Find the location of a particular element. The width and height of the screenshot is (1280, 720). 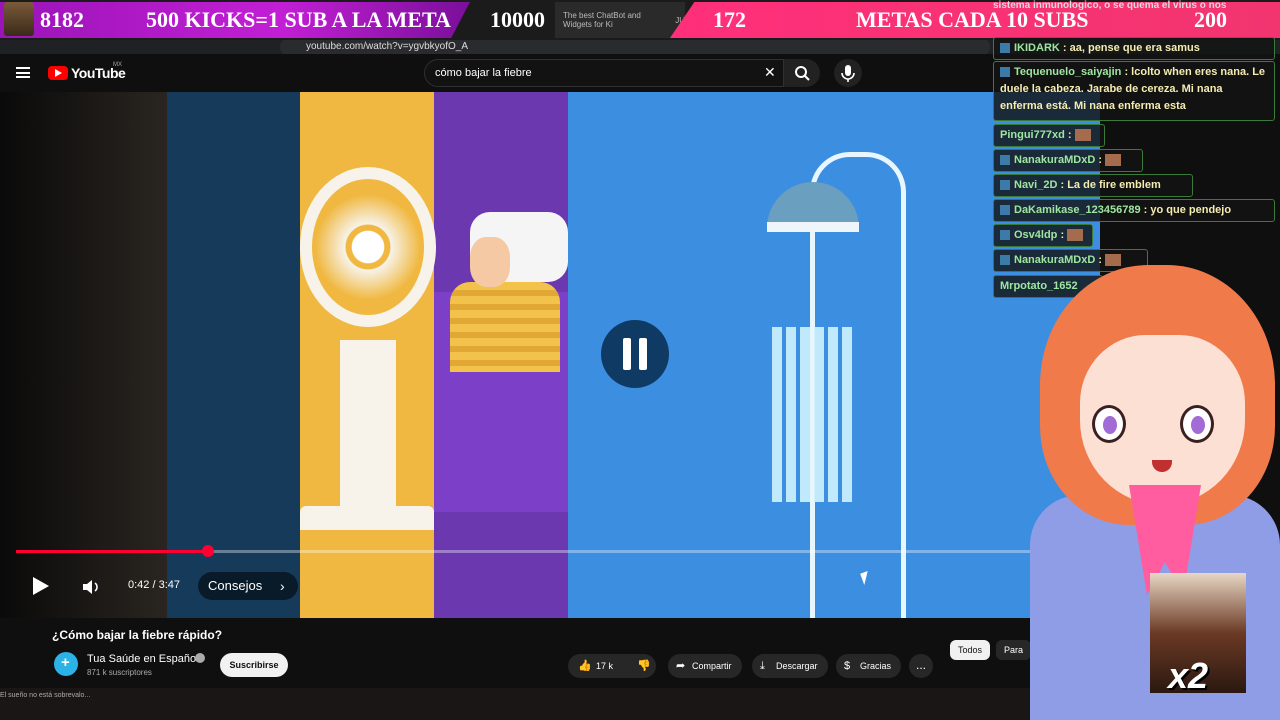

share-label: Compartir is located at coordinates (712, 666).